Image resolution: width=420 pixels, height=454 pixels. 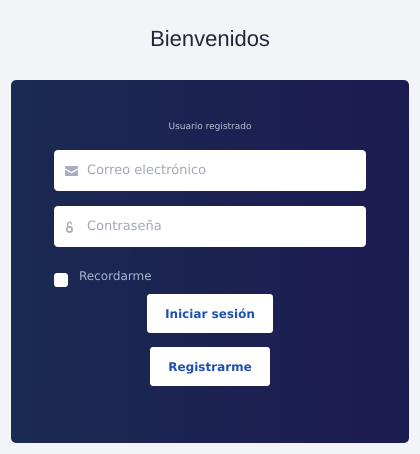 What do you see at coordinates (210, 366) in the screenshot?
I see `register-button: Registrarme` at bounding box center [210, 366].